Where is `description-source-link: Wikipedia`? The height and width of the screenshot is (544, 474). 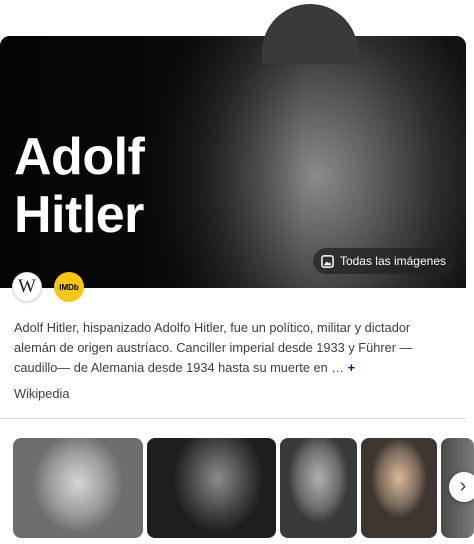 description-source-link: Wikipedia is located at coordinates (41, 394).